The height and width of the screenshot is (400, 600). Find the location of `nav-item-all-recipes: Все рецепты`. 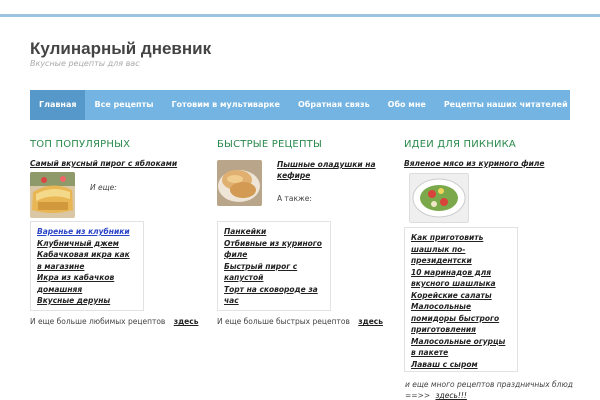

nav-item-all-recipes: Все рецепты is located at coordinates (123, 105).